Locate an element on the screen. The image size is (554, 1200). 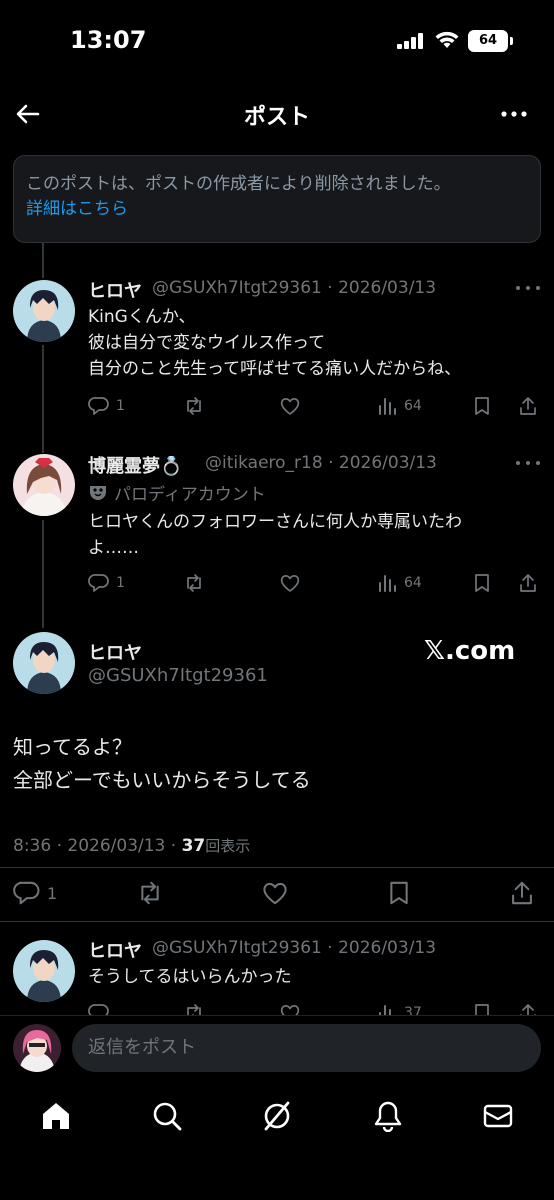
page-title: ポスト is located at coordinates (276, 117).